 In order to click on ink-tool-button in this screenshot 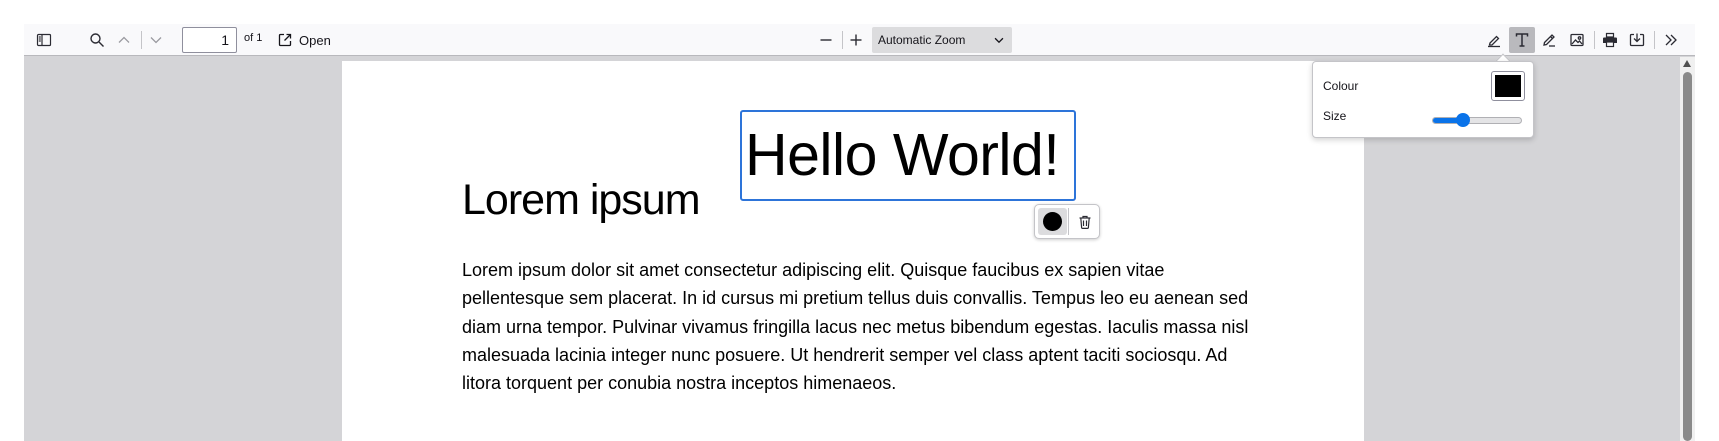, I will do `click(1549, 40)`.